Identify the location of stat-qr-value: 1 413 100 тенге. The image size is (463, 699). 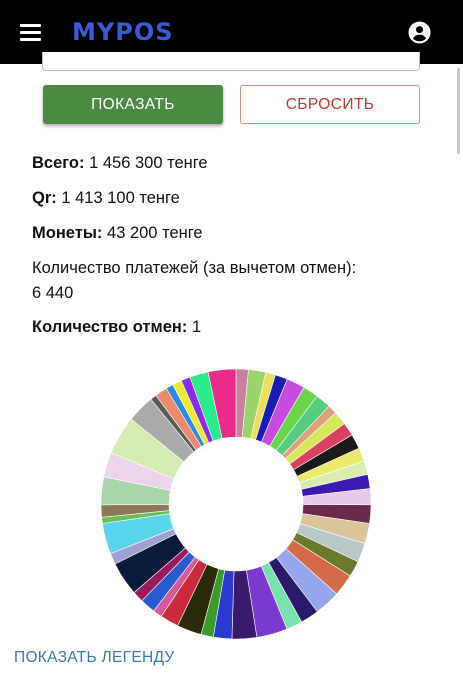
(120, 198).